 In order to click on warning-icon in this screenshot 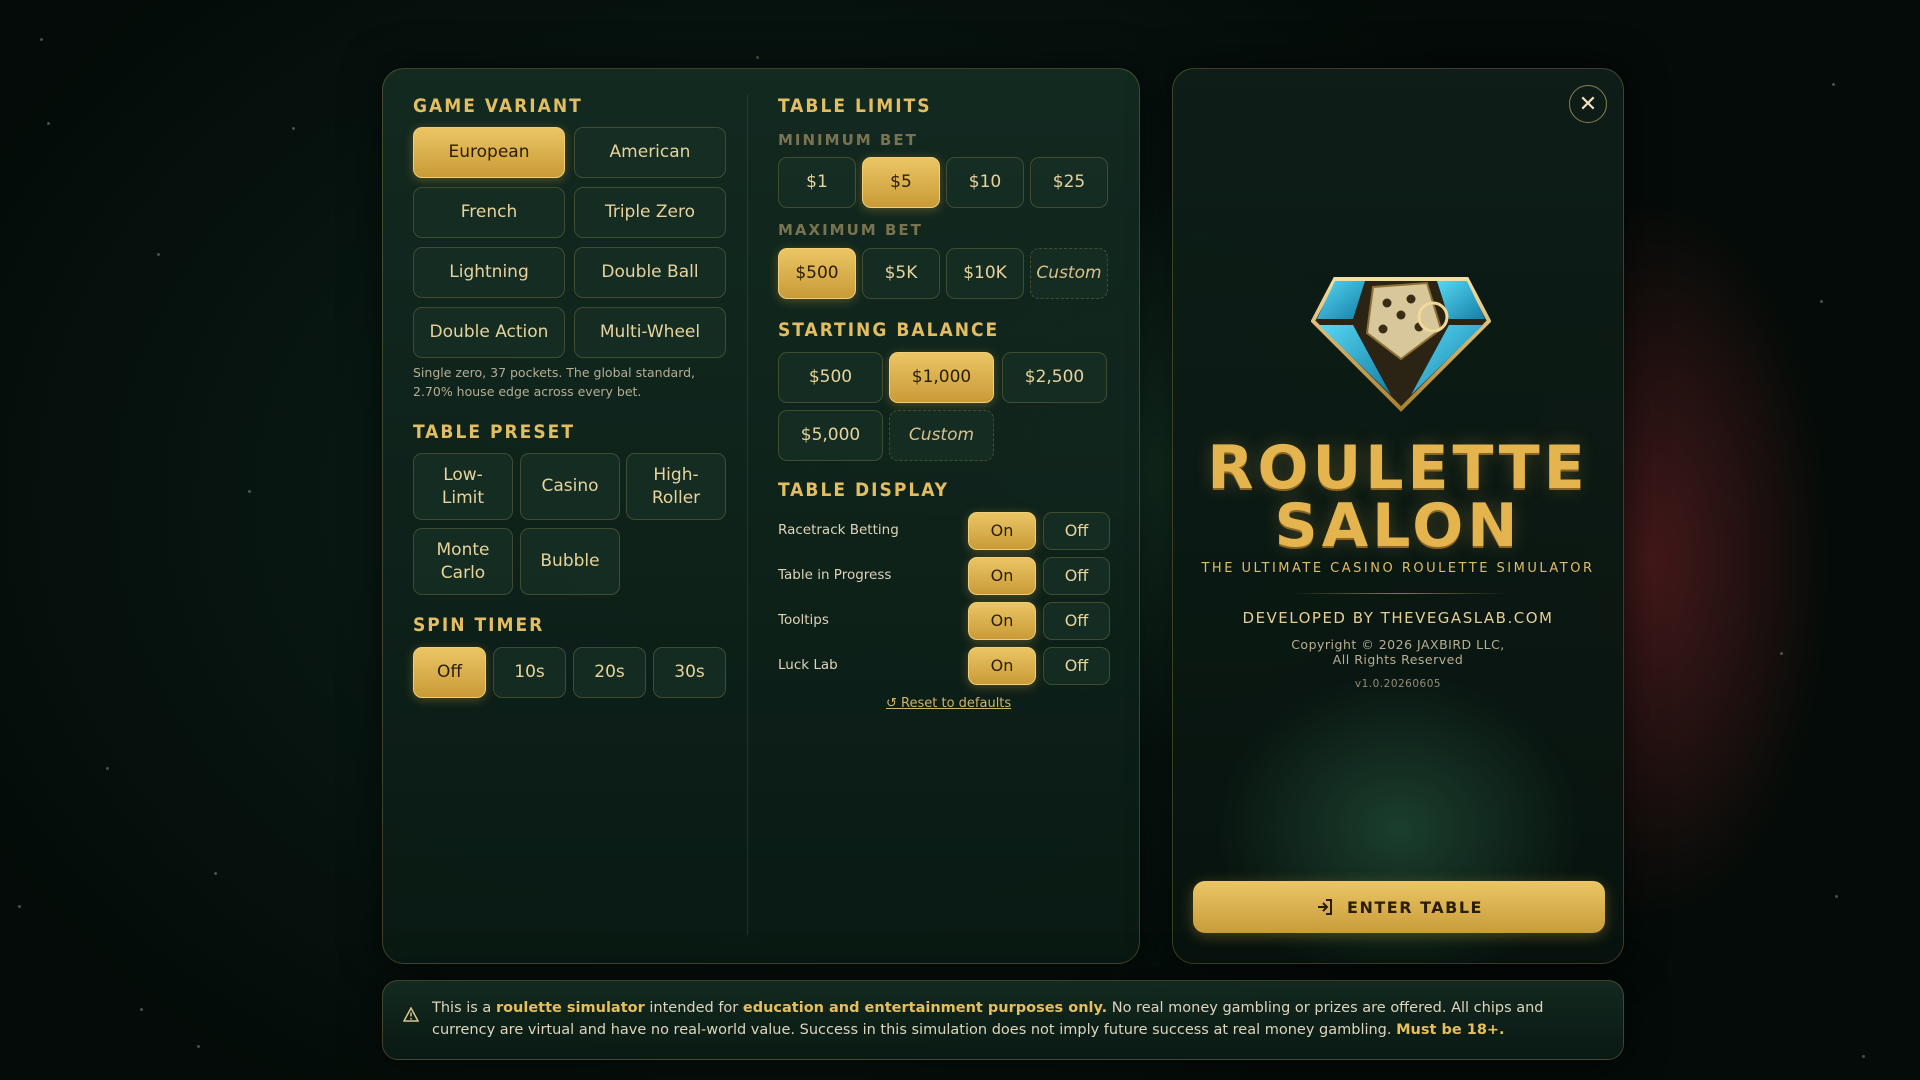, I will do `click(411, 1014)`.